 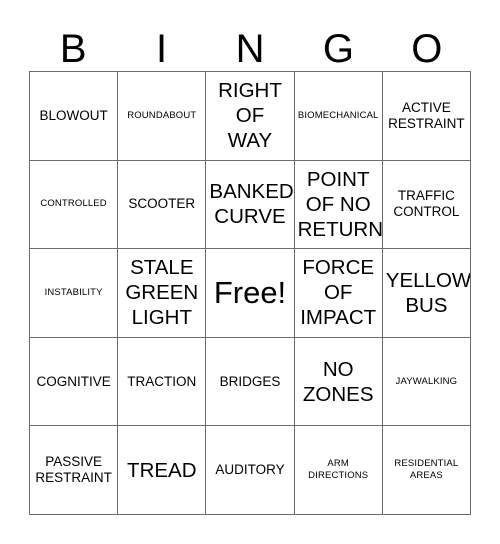 I want to click on bingo-cell: SCOOTER, so click(x=162, y=205).